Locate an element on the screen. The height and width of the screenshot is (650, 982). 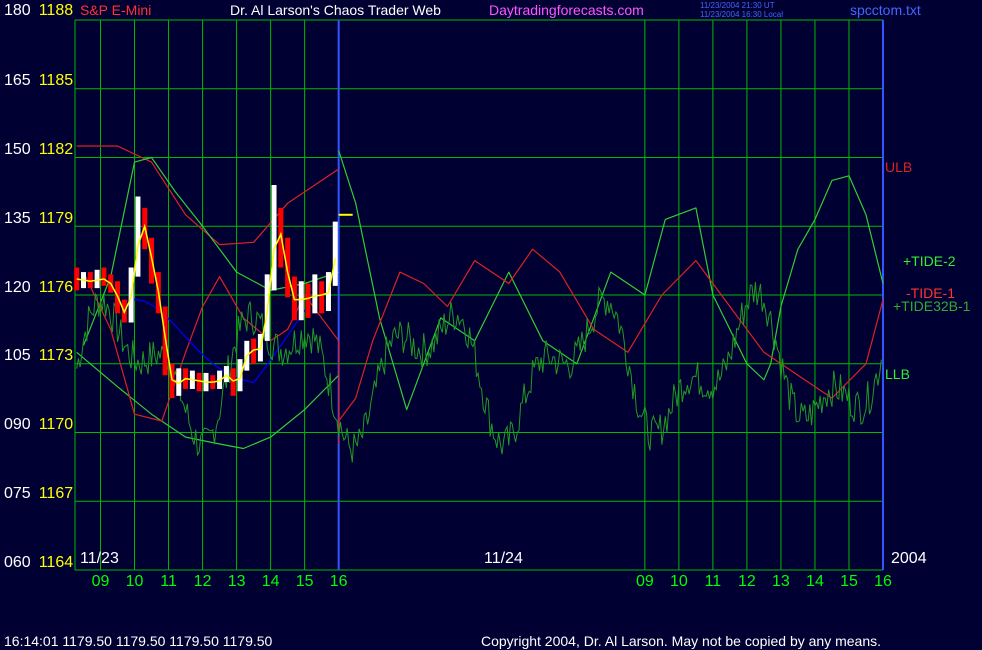
y-left-tick: 165 is located at coordinates (17, 80).